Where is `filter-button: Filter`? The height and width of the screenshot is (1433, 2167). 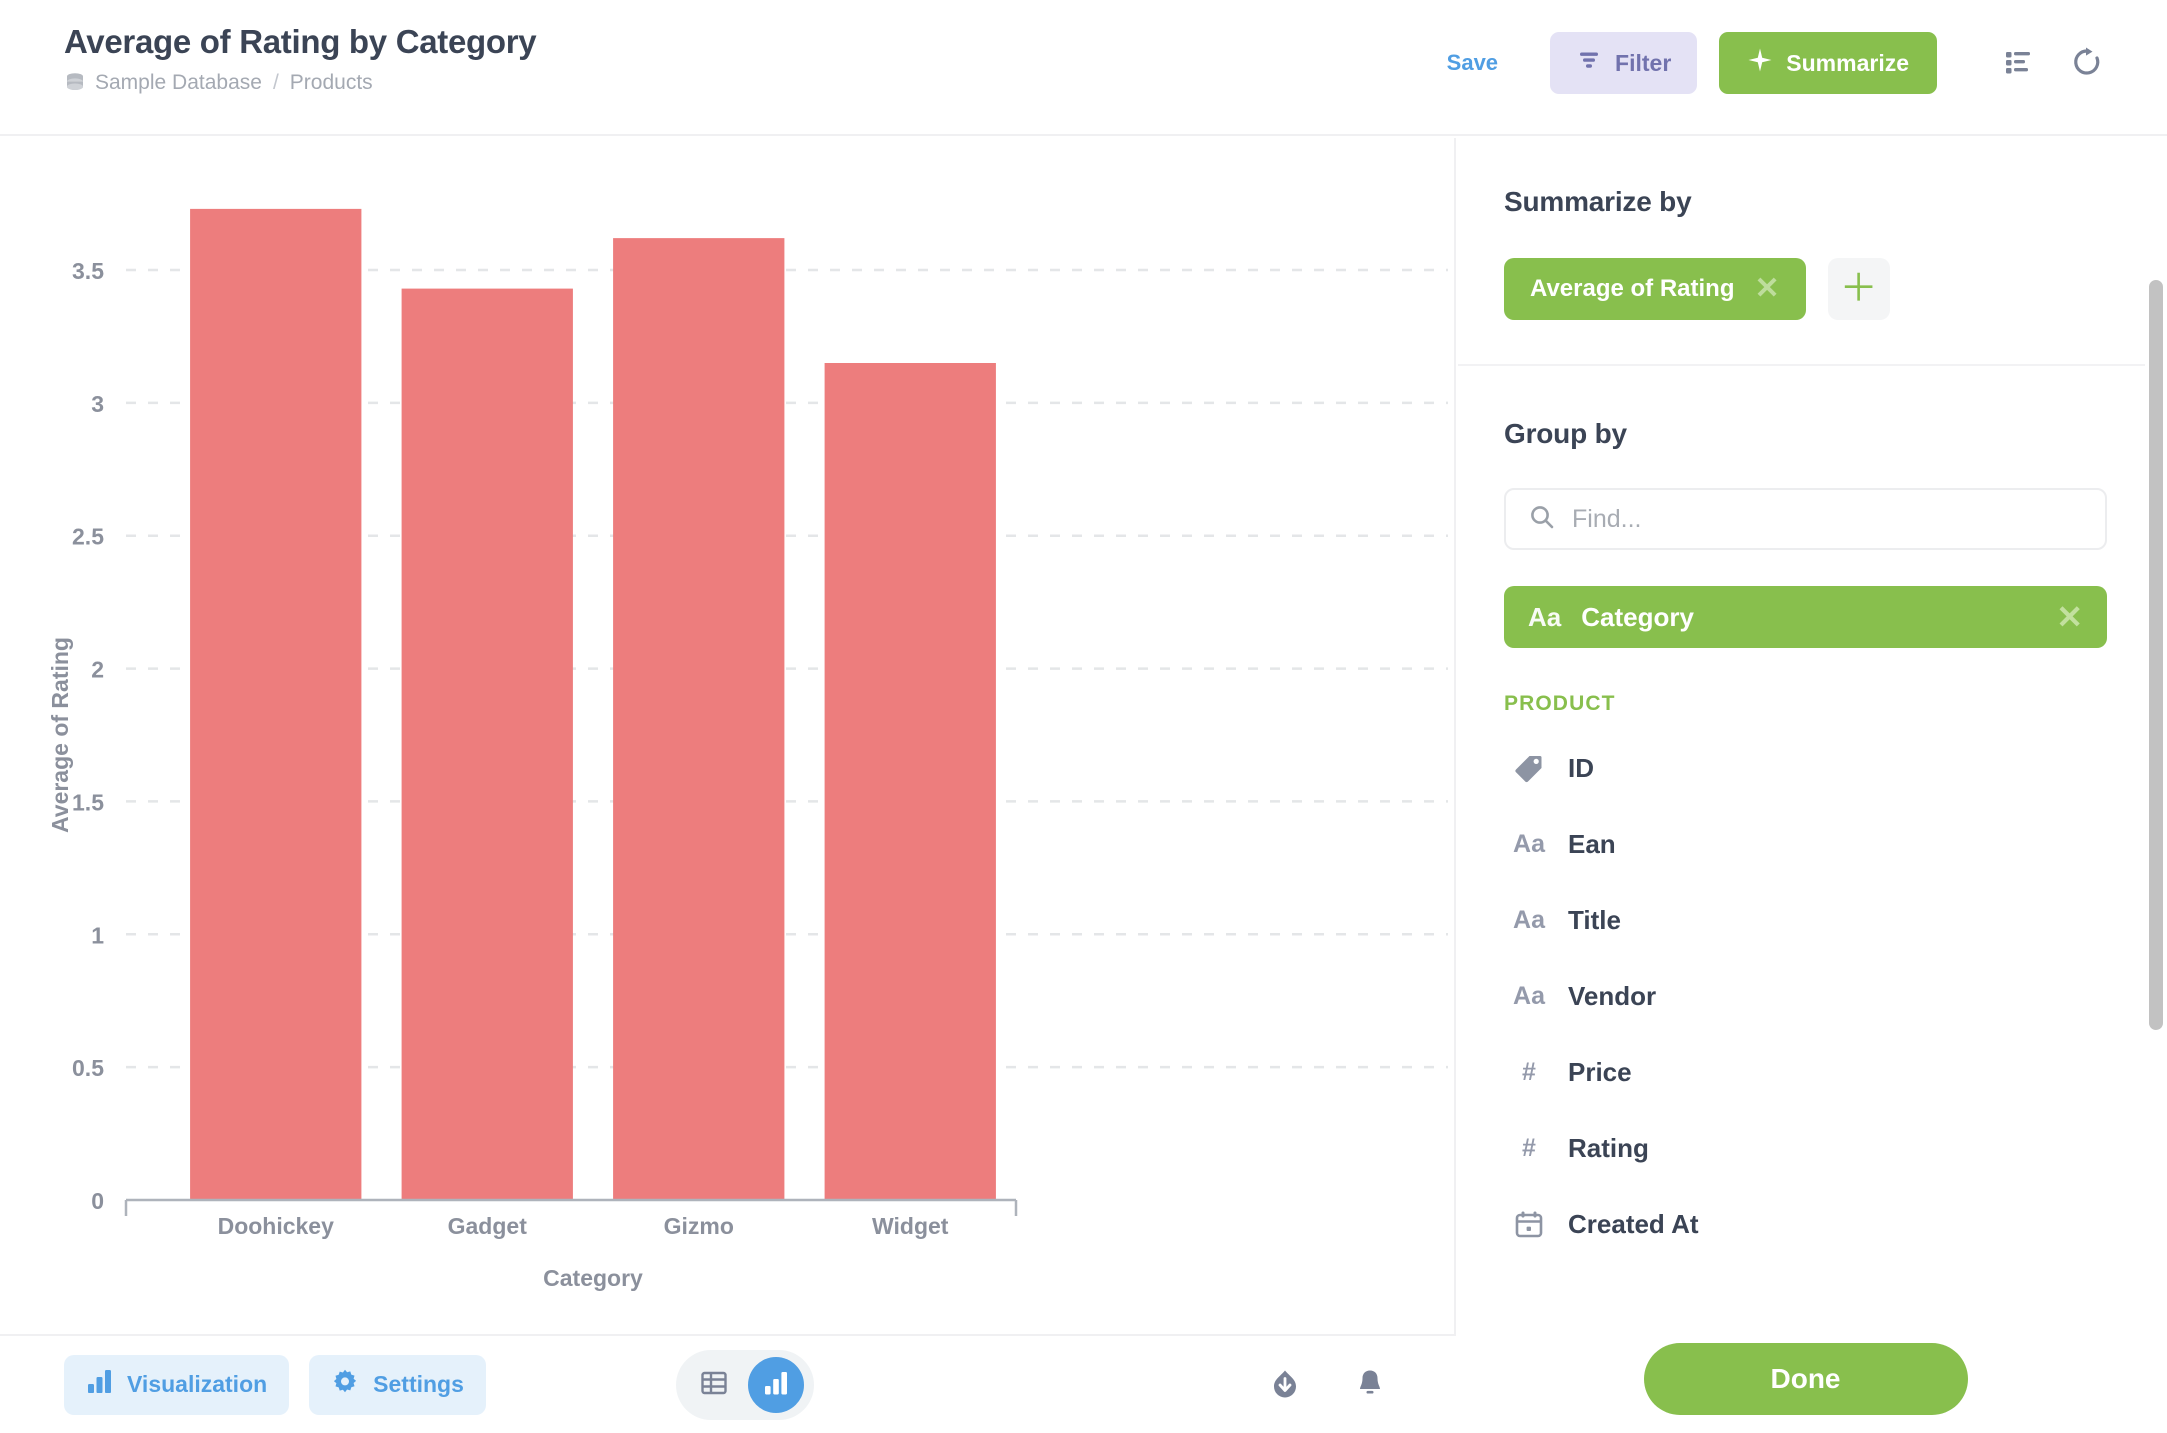 filter-button: Filter is located at coordinates (1624, 63).